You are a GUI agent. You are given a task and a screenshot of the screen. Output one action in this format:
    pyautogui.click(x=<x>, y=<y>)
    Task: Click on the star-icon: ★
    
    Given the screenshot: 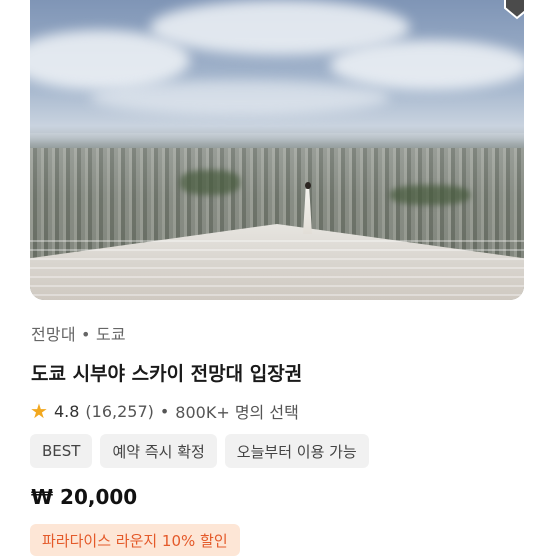 What is the action you would take?
    pyautogui.click(x=39, y=411)
    